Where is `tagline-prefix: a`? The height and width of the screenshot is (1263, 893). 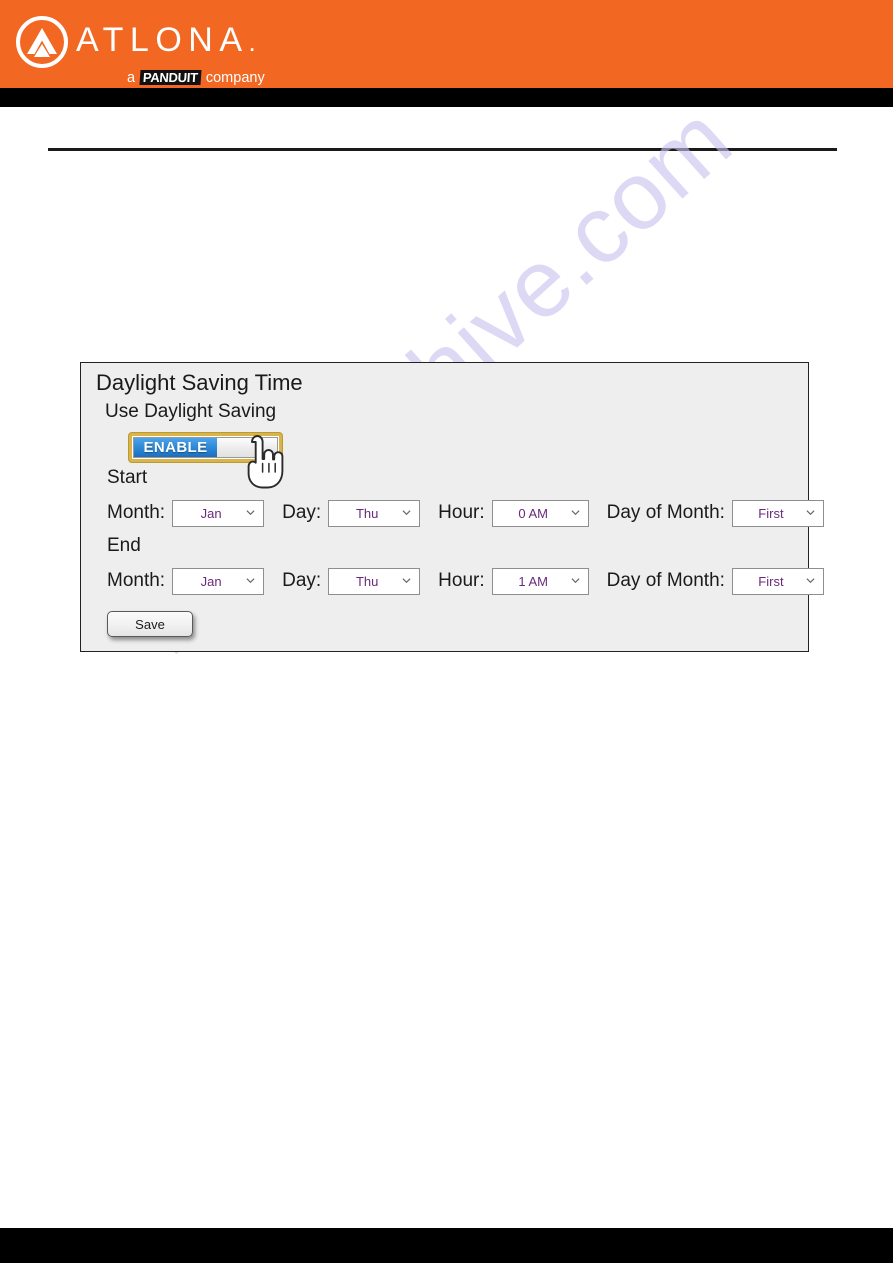
tagline-prefix: a is located at coordinates (131, 78).